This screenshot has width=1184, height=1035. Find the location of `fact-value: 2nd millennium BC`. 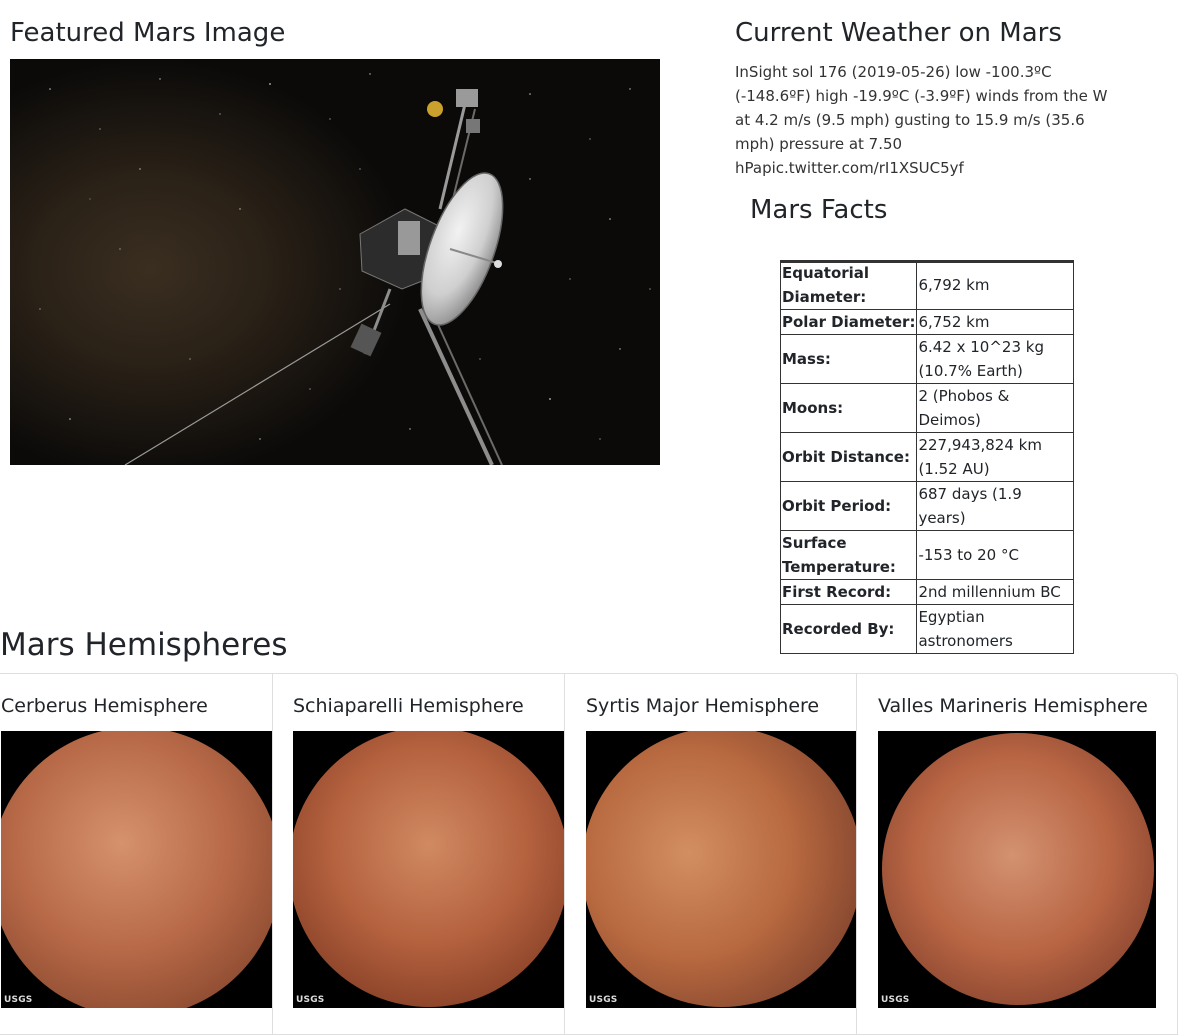

fact-value: 2nd millennium BC is located at coordinates (995, 592).